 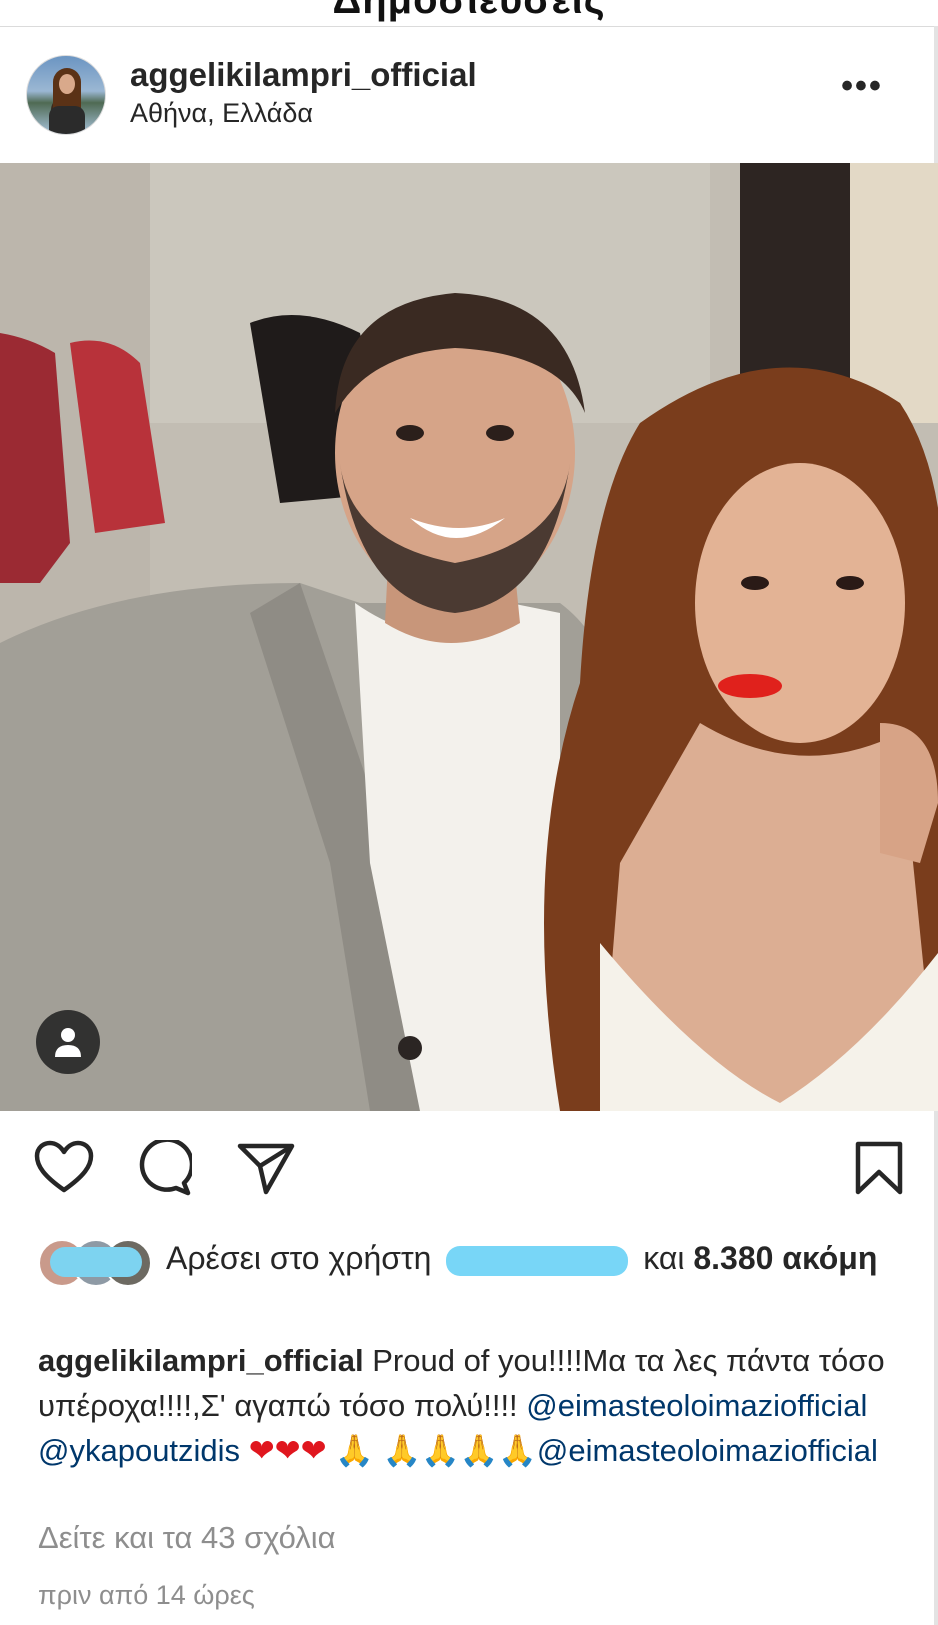 I want to click on post-username: aggelikilampri_official, so click(x=303, y=75).